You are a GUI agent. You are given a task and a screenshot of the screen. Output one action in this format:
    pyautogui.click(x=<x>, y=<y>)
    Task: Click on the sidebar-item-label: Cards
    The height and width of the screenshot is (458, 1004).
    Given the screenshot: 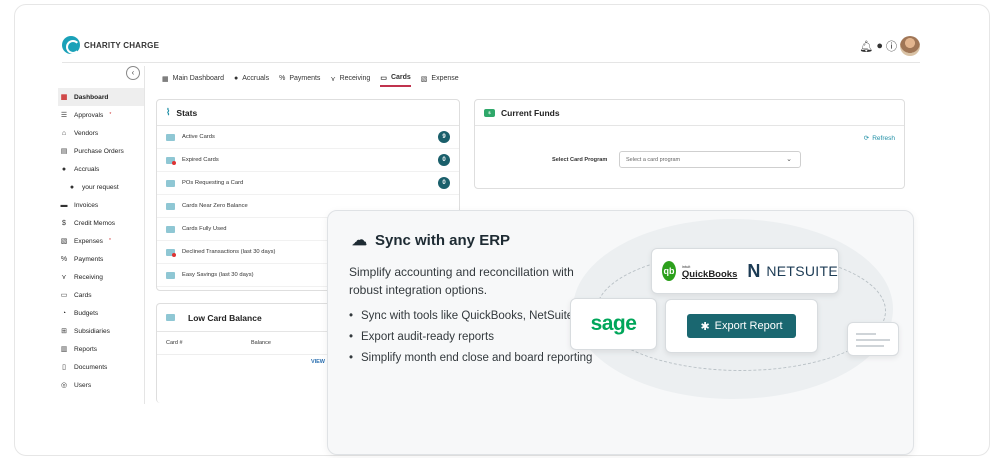 What is the action you would take?
    pyautogui.click(x=83, y=295)
    